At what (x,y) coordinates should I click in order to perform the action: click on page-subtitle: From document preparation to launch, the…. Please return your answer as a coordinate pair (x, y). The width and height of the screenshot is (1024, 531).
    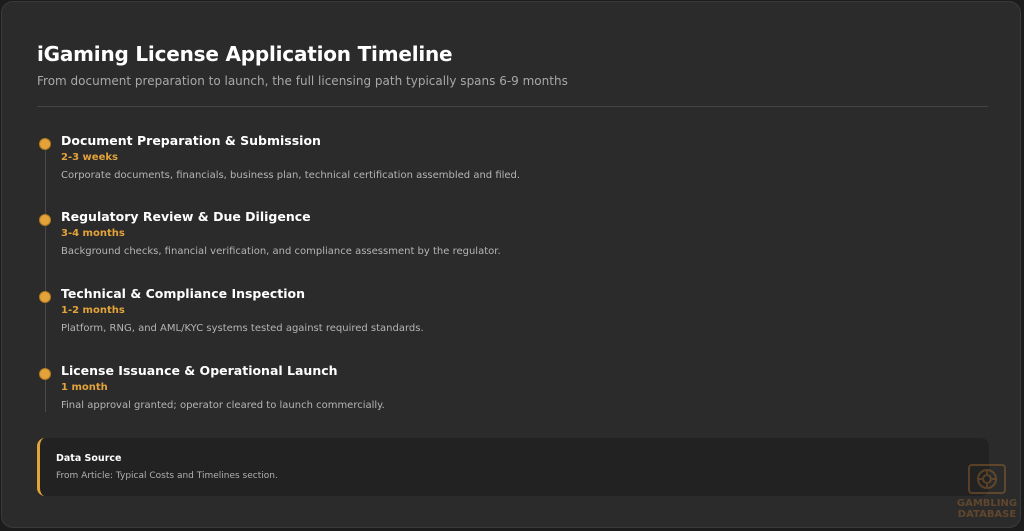
    Looking at the image, I should click on (302, 81).